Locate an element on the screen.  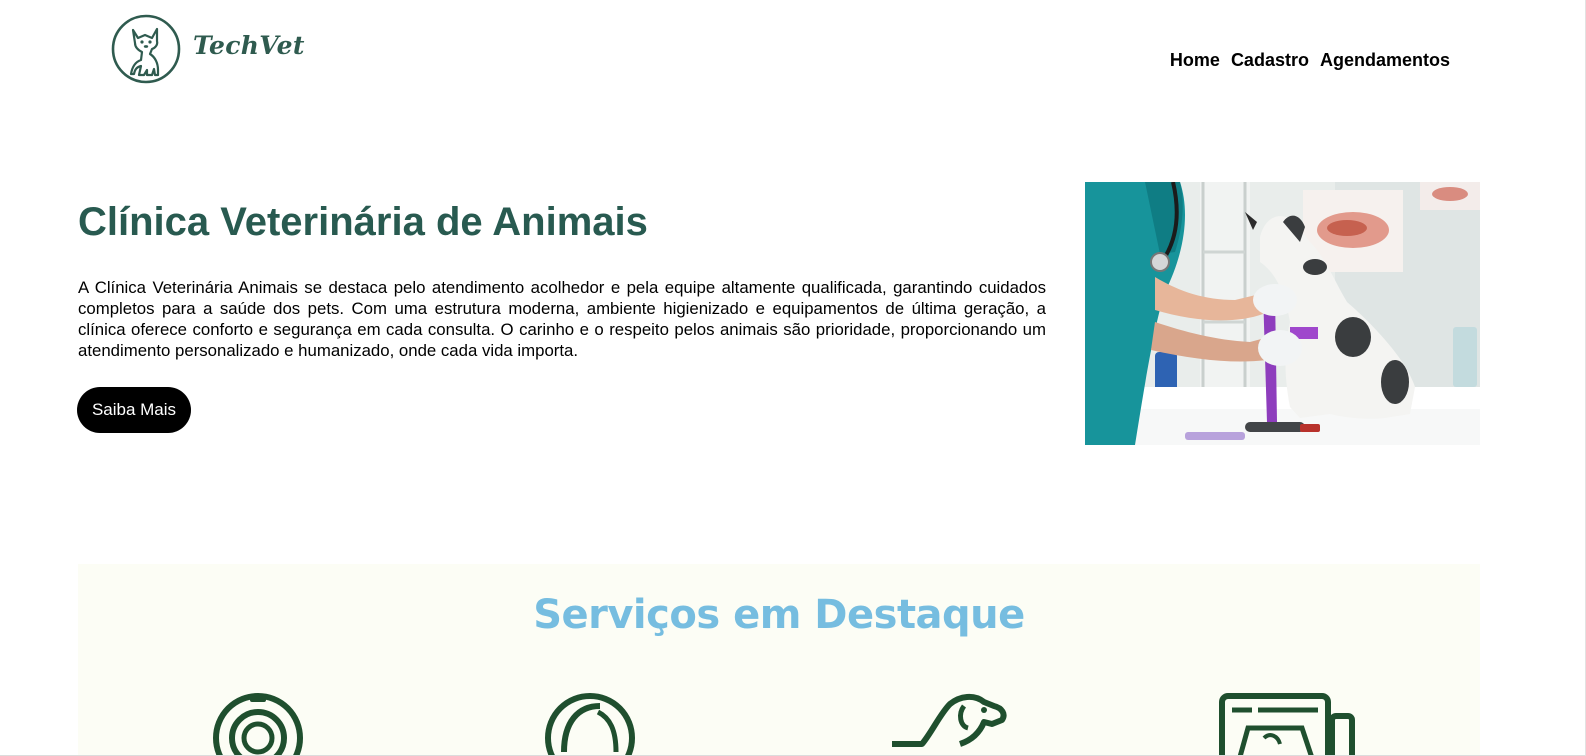
vet-examining-dog-photo is located at coordinates (1282, 313).